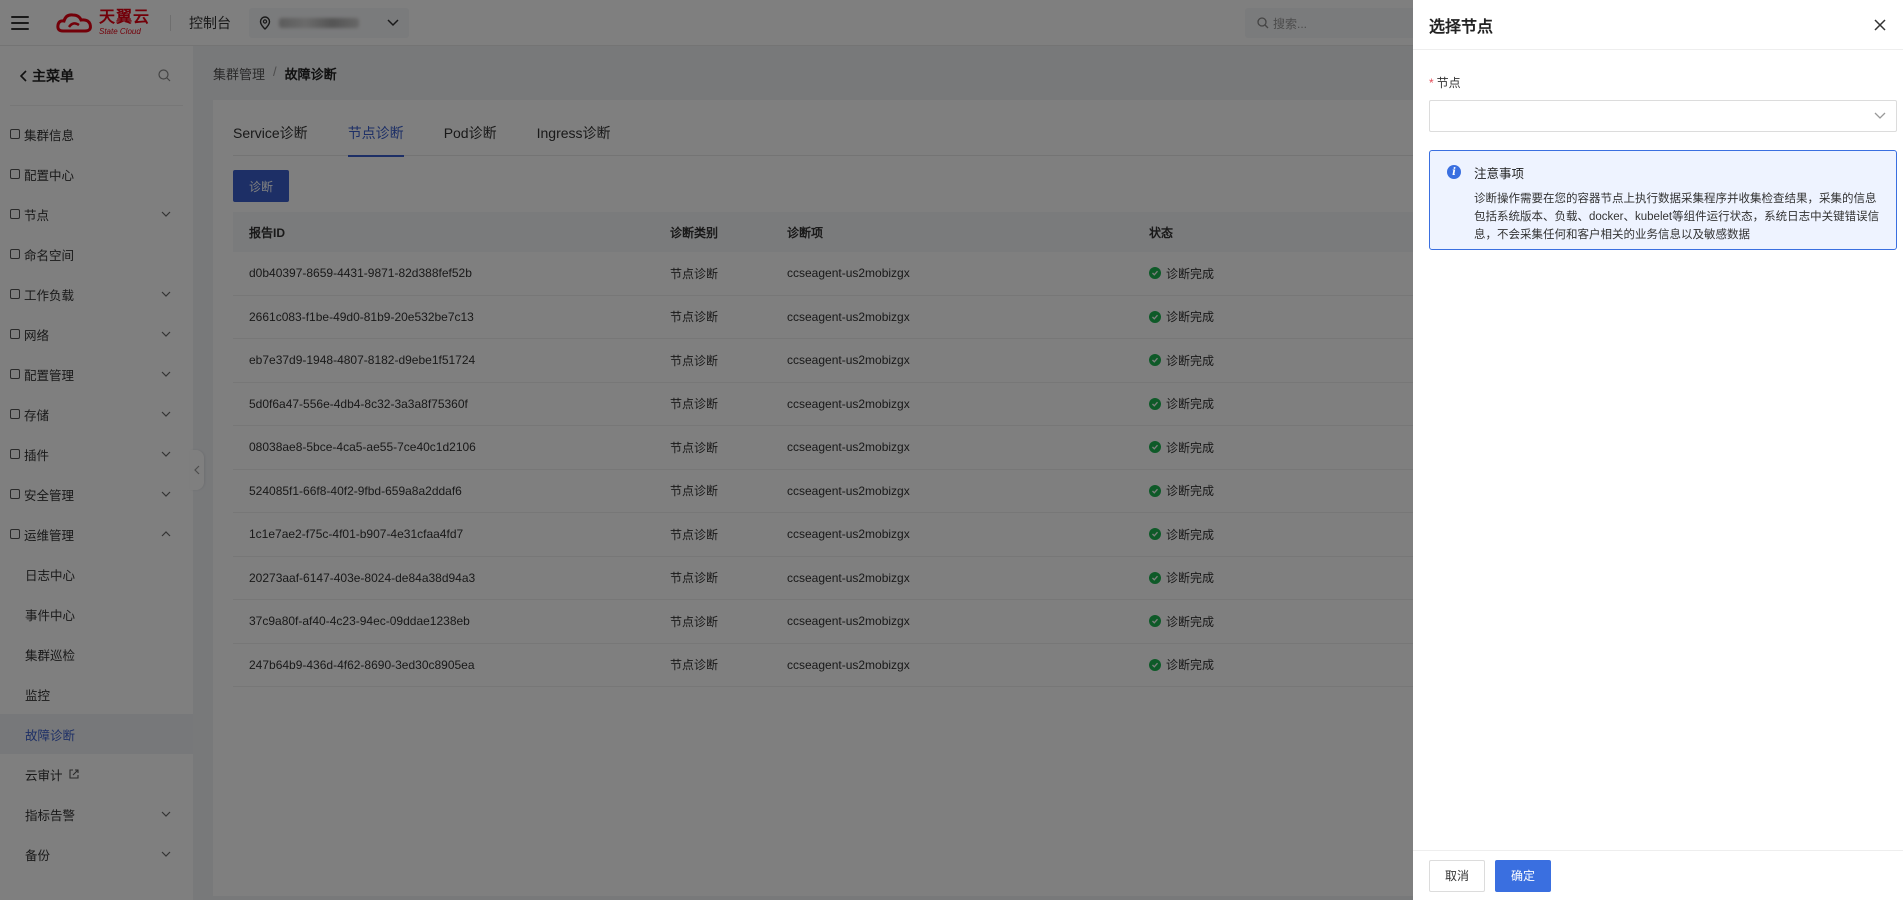 The image size is (1903, 900). Describe the element at coordinates (1457, 875) in the screenshot. I see `cancel-button: 取消` at that location.